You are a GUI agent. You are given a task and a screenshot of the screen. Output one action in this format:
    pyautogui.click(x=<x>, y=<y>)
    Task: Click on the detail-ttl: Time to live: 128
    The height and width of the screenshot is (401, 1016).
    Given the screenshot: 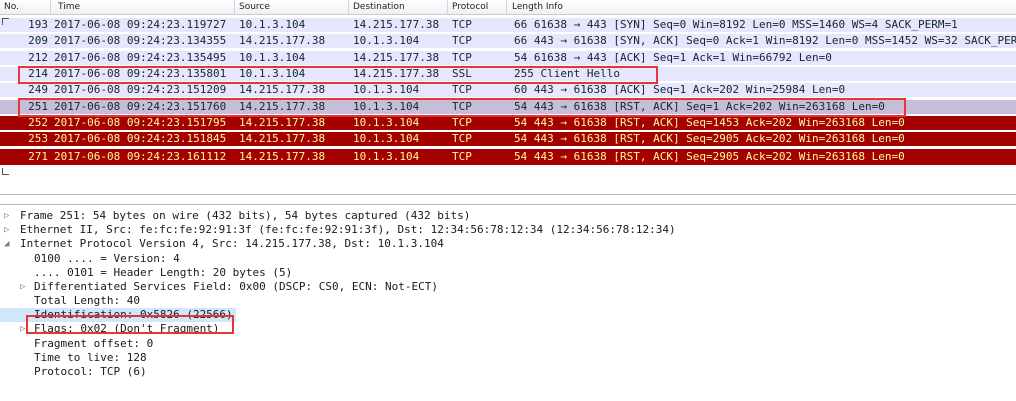 What is the action you would take?
    pyautogui.click(x=508, y=358)
    